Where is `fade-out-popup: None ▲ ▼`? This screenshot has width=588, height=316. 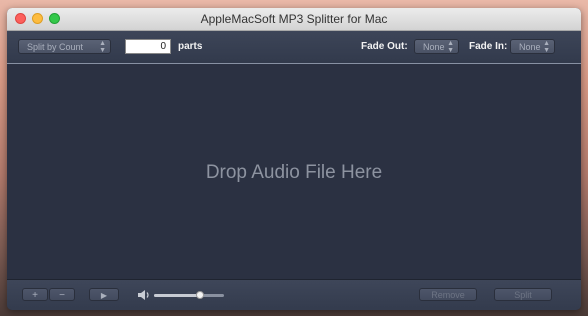 fade-out-popup: None ▲ ▼ is located at coordinates (436, 46).